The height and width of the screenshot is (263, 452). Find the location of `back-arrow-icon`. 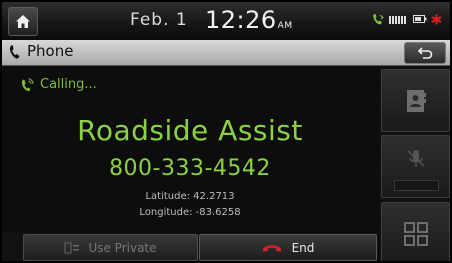

back-arrow-icon is located at coordinates (425, 53).